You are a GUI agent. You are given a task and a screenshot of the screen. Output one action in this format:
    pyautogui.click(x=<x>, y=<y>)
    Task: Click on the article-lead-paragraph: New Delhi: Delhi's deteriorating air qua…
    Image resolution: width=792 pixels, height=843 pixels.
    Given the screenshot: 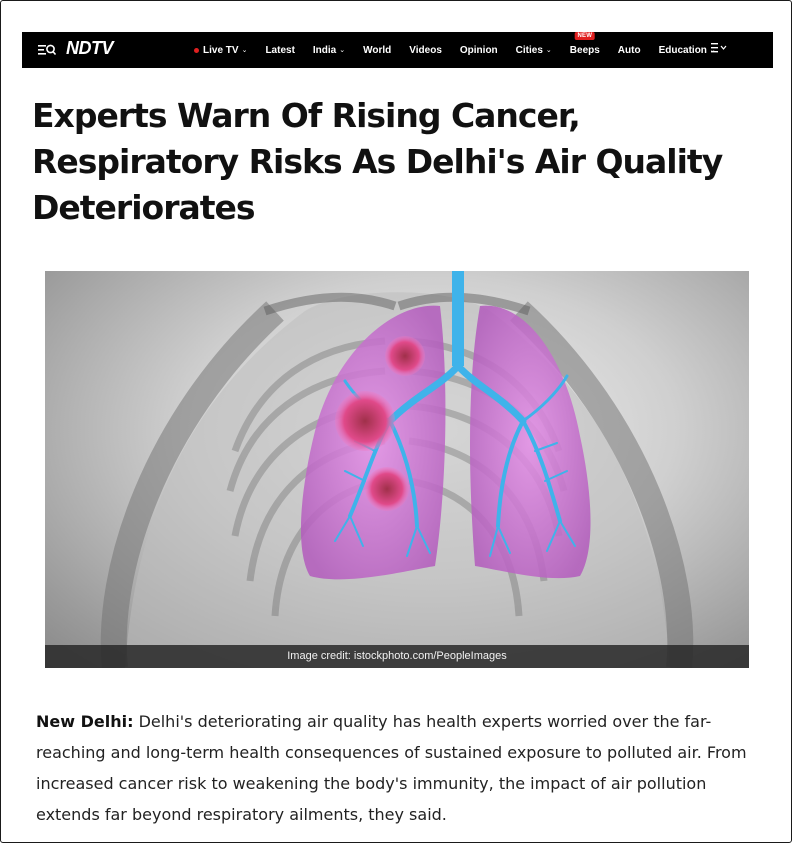 What is the action you would take?
    pyautogui.click(x=392, y=768)
    